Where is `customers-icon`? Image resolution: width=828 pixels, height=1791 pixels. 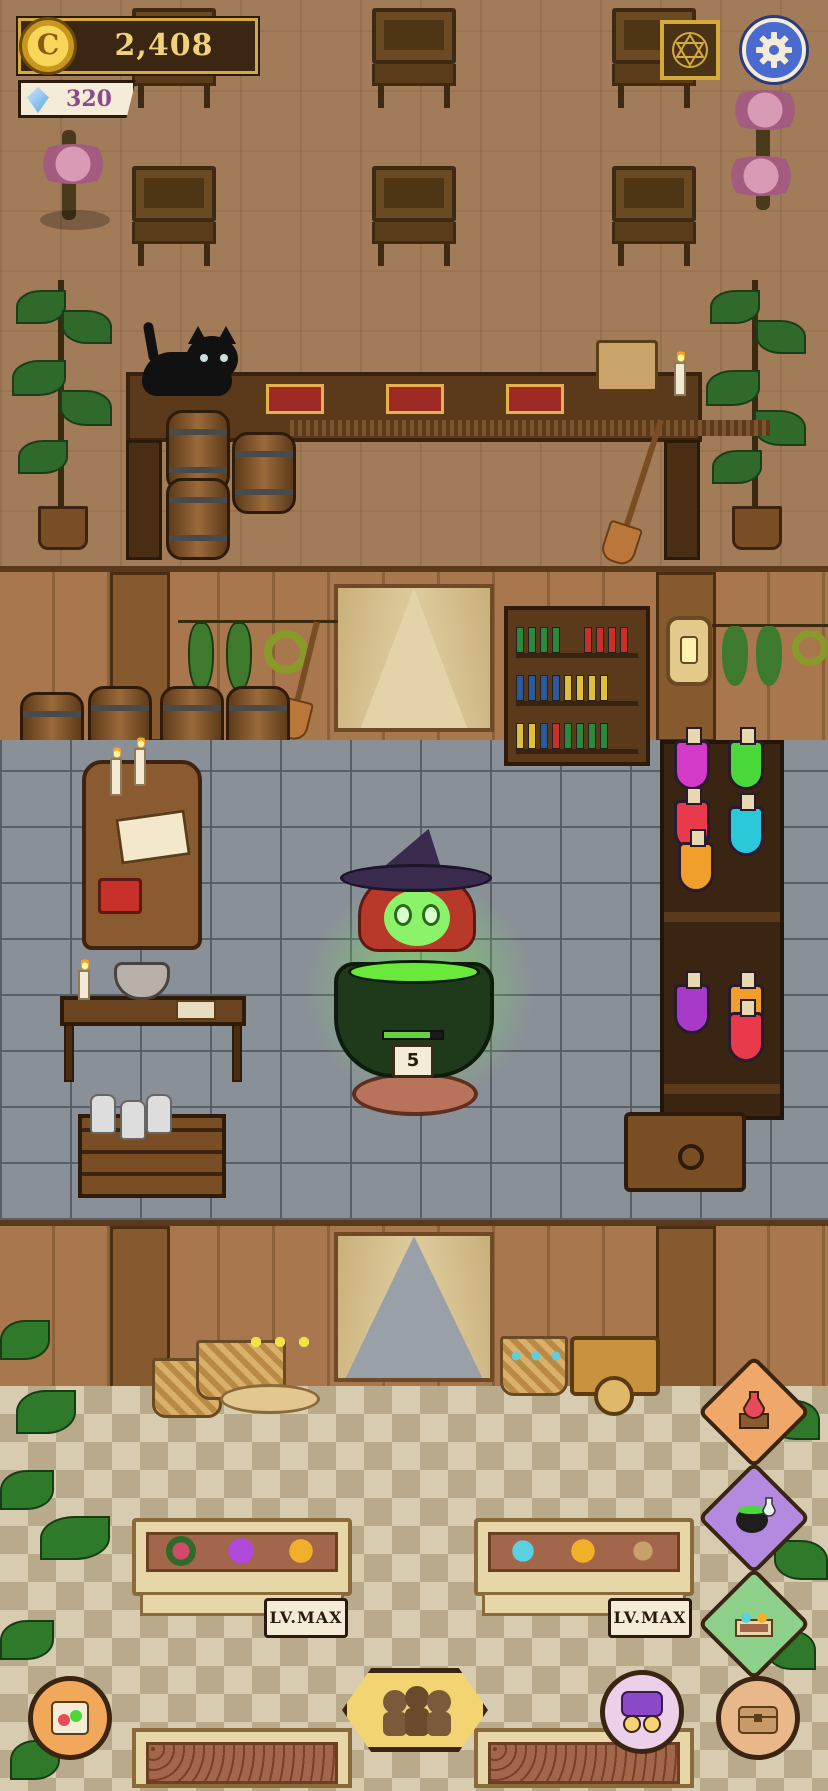
customers-icon is located at coordinates (417, 1711).